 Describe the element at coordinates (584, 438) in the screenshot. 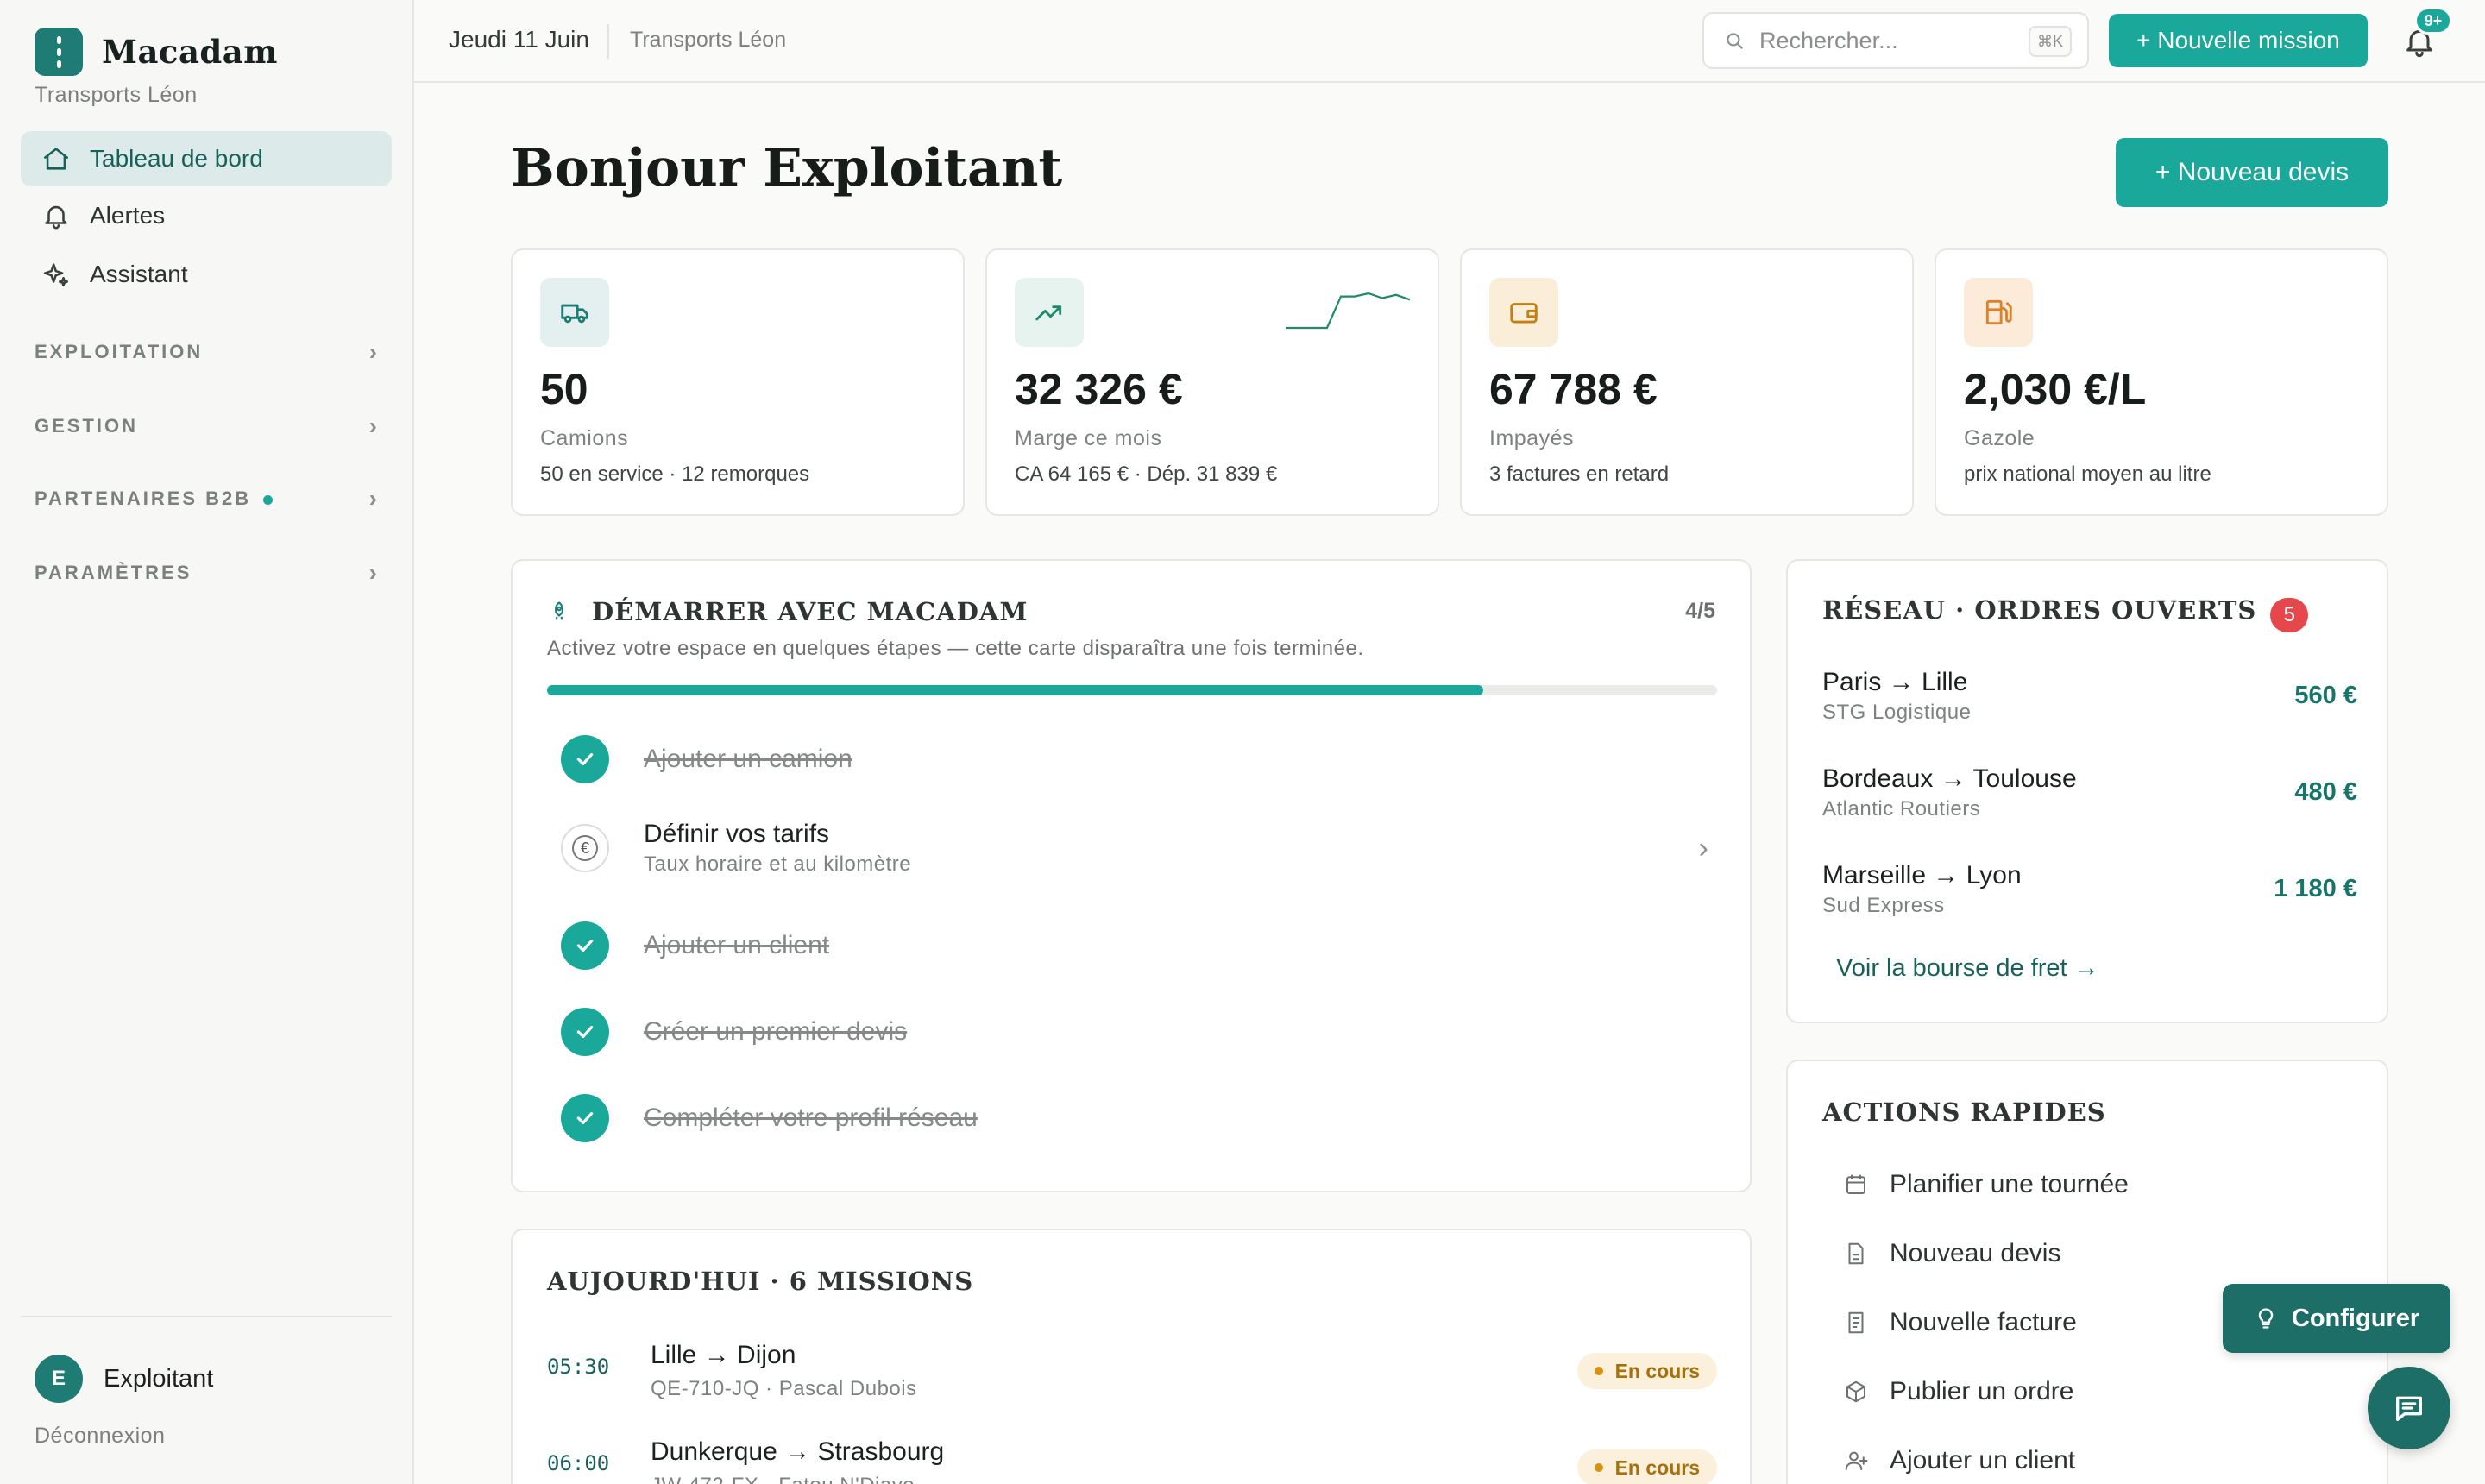

I see `kpi-label: Camions` at that location.